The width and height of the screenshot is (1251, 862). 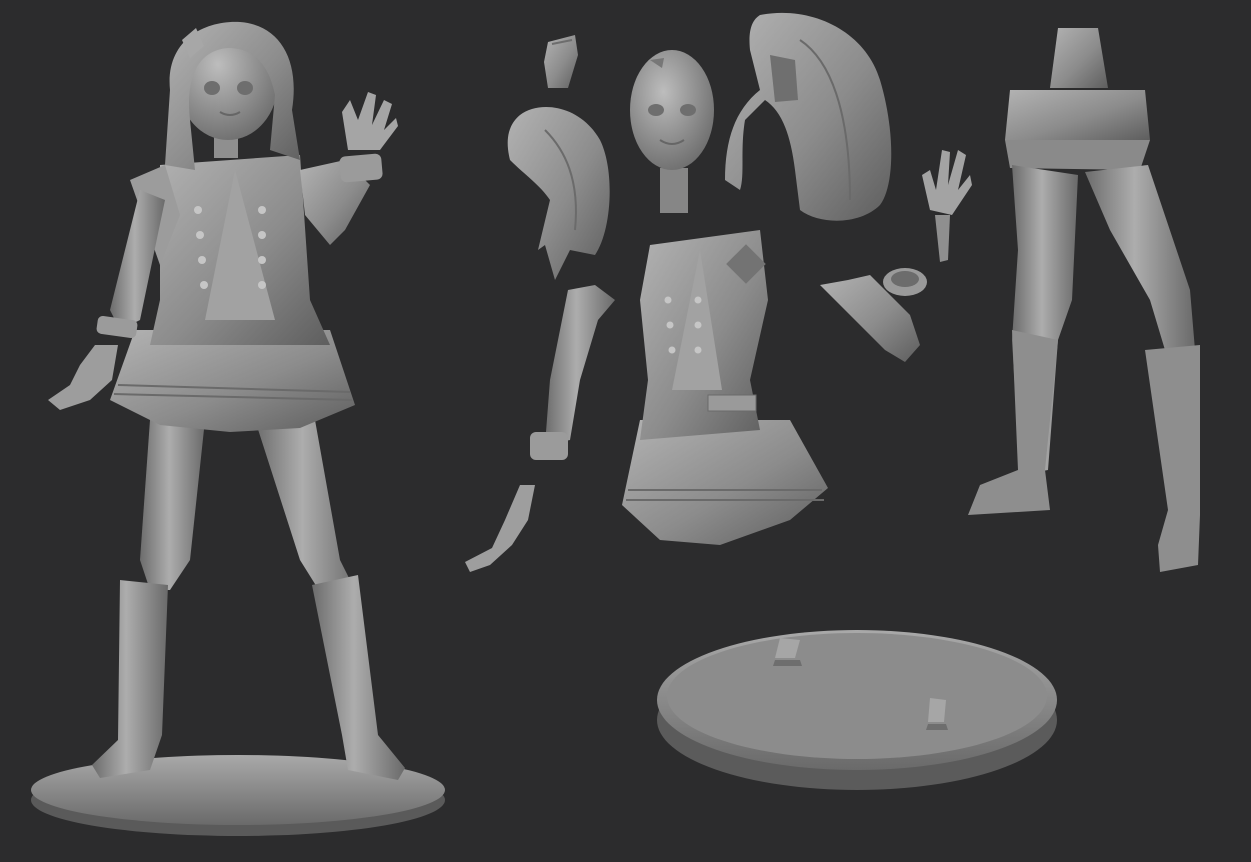 What do you see at coordinates (672, 131) in the screenshot?
I see `head-piece` at bounding box center [672, 131].